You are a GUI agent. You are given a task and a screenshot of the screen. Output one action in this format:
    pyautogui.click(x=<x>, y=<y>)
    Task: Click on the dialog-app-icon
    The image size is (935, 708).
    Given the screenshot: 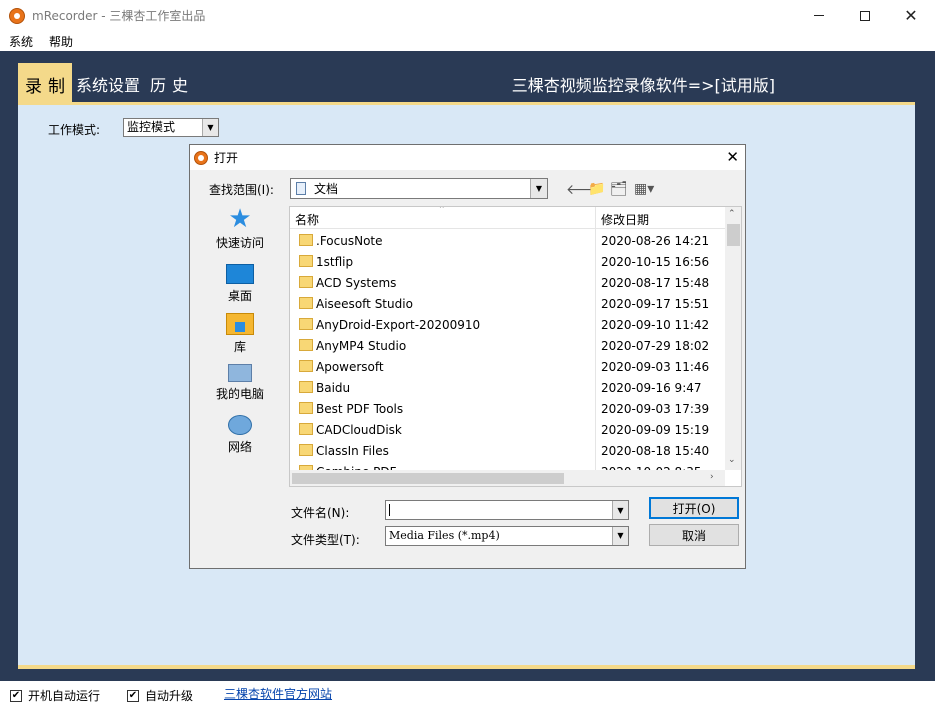 What is the action you would take?
    pyautogui.click(x=201, y=157)
    